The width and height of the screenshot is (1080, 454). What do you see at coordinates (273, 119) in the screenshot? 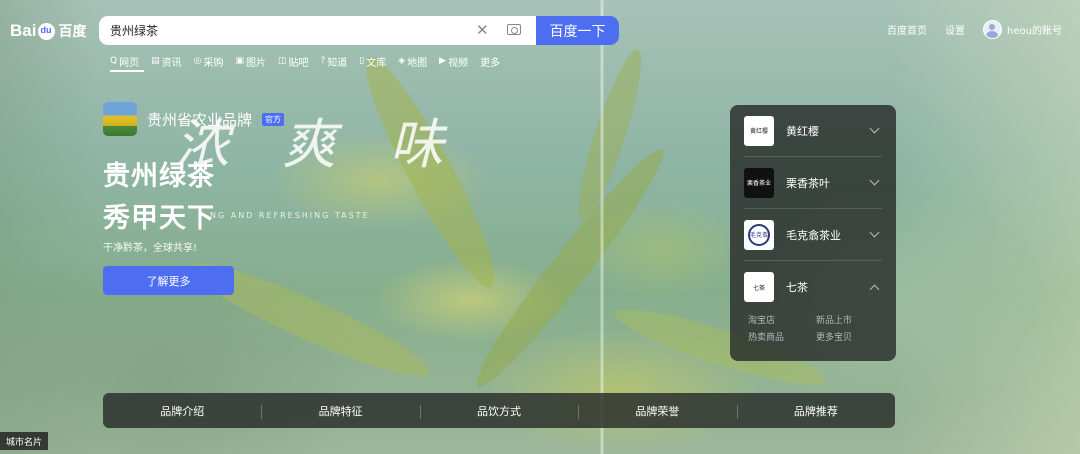
I see `official-badge: 官方` at bounding box center [273, 119].